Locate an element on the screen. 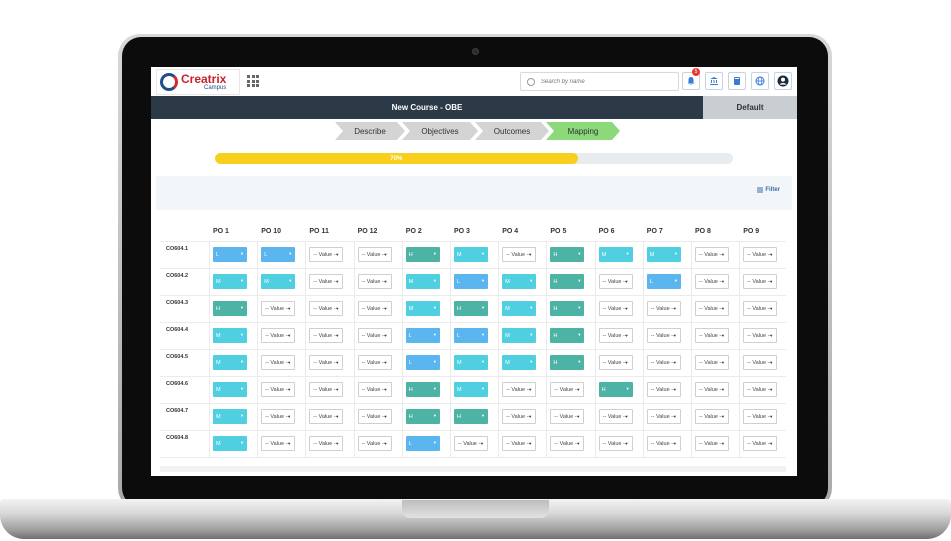  filter-button: Filter is located at coordinates (768, 190).